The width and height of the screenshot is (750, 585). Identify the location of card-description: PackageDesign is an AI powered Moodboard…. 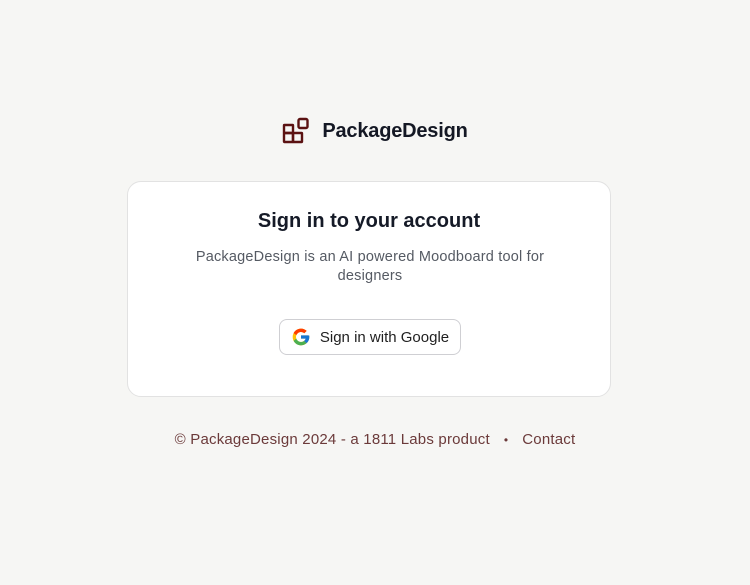
(370, 266).